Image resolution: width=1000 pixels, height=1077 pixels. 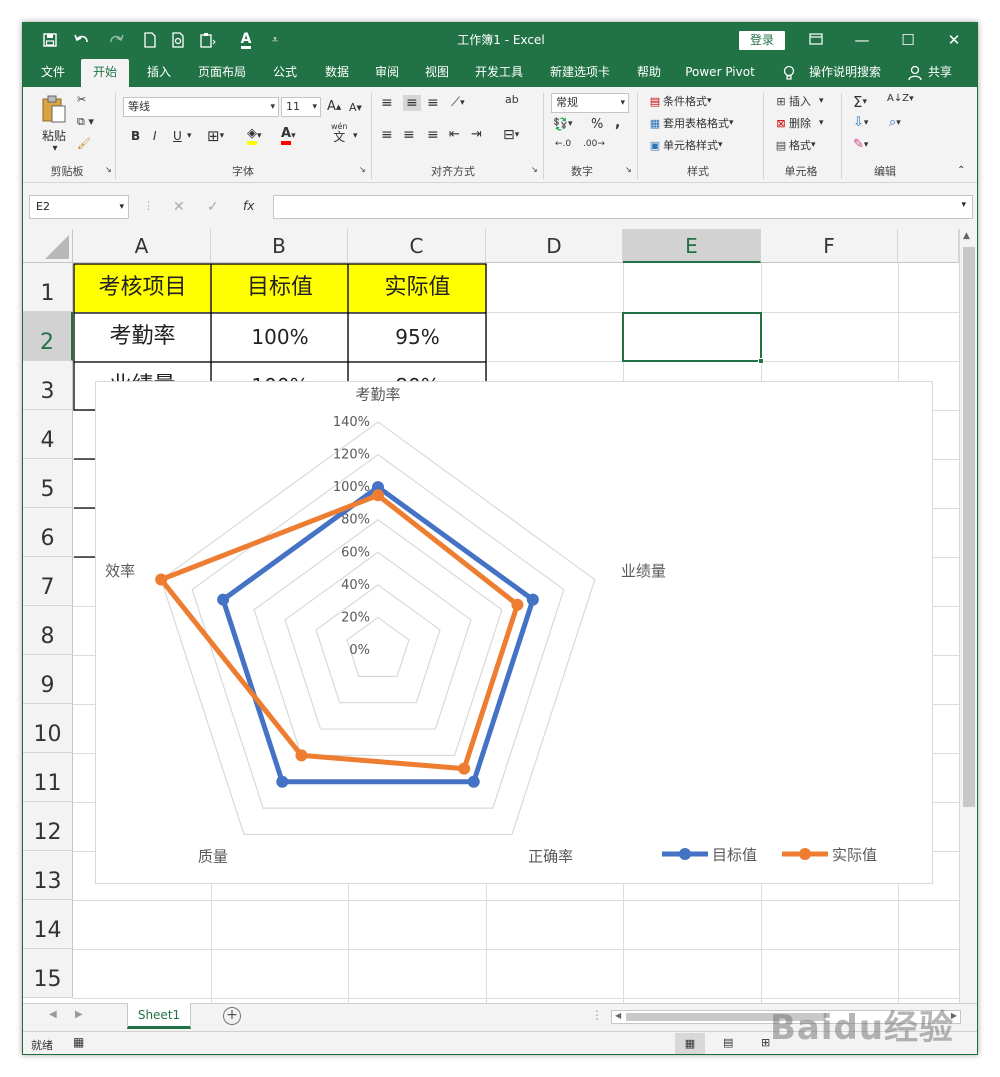 I want to click on prev-sheet-icon: ◀, so click(x=53, y=1014).